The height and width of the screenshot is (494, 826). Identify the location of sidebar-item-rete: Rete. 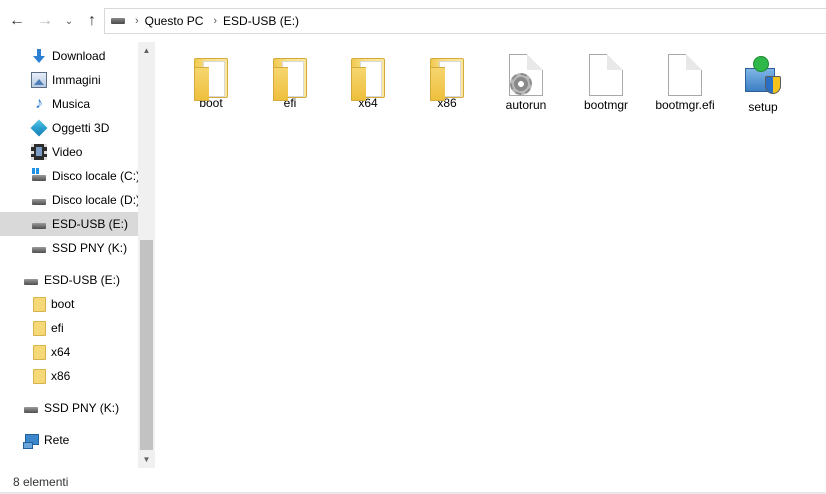
(69, 440).